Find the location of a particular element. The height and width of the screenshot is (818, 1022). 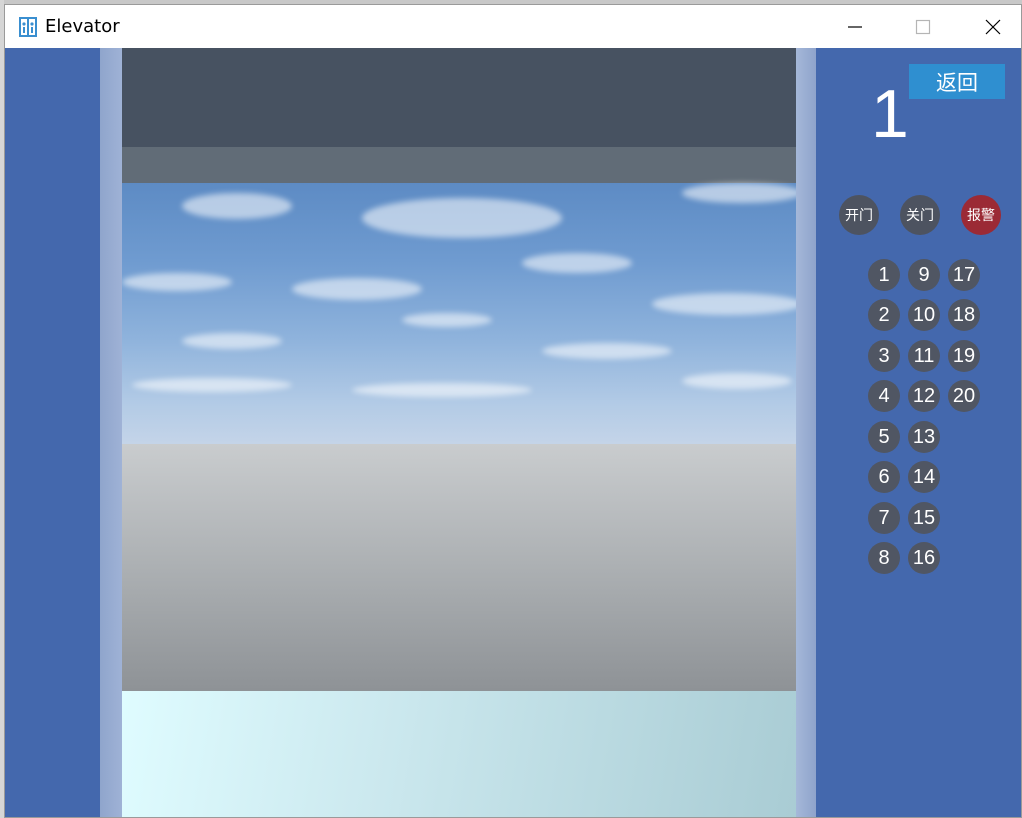

title-bar: Elevator is located at coordinates (513, 26).